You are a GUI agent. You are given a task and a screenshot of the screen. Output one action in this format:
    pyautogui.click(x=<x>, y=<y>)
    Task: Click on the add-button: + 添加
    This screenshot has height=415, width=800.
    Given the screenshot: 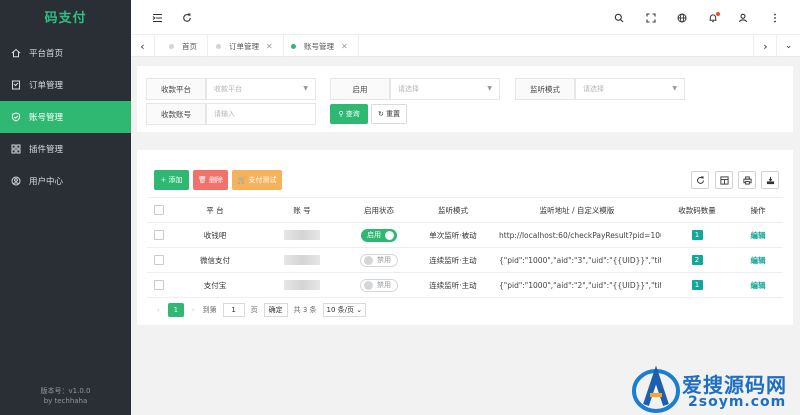 What is the action you would take?
    pyautogui.click(x=171, y=180)
    